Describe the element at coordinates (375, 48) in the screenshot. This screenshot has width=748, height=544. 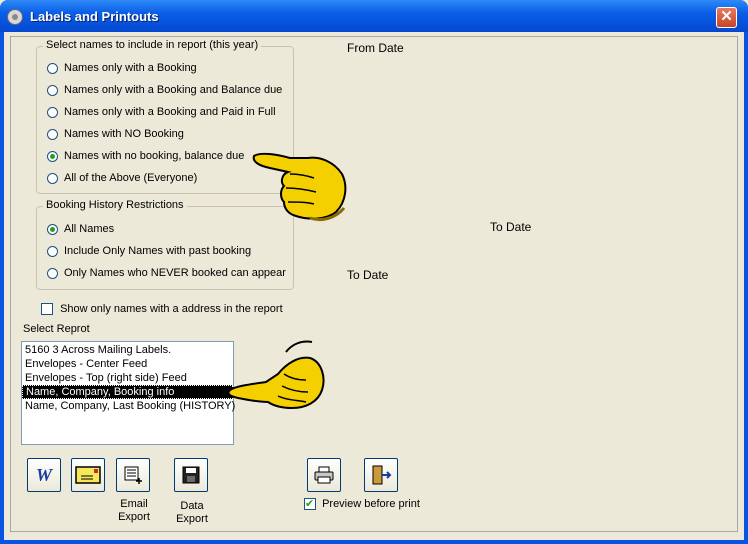
I see `from-date-label: From Date` at that location.